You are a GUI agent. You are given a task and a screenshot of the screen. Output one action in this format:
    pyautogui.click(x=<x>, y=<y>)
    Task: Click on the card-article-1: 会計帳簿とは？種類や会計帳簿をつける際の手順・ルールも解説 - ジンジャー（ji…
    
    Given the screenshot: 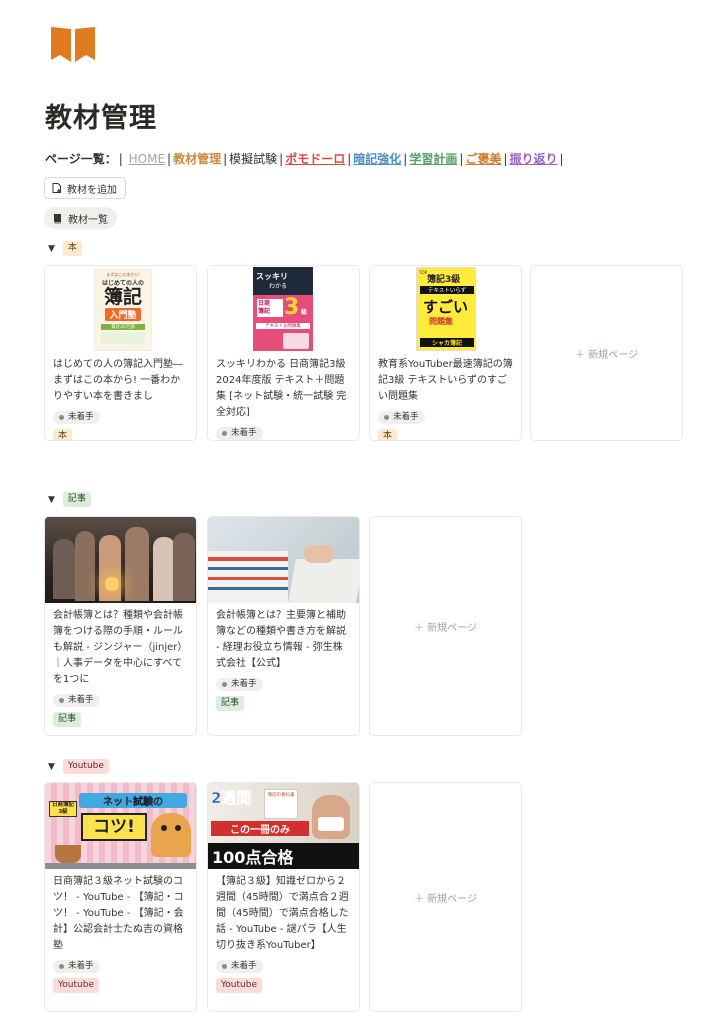 What is the action you would take?
    pyautogui.click(x=120, y=626)
    